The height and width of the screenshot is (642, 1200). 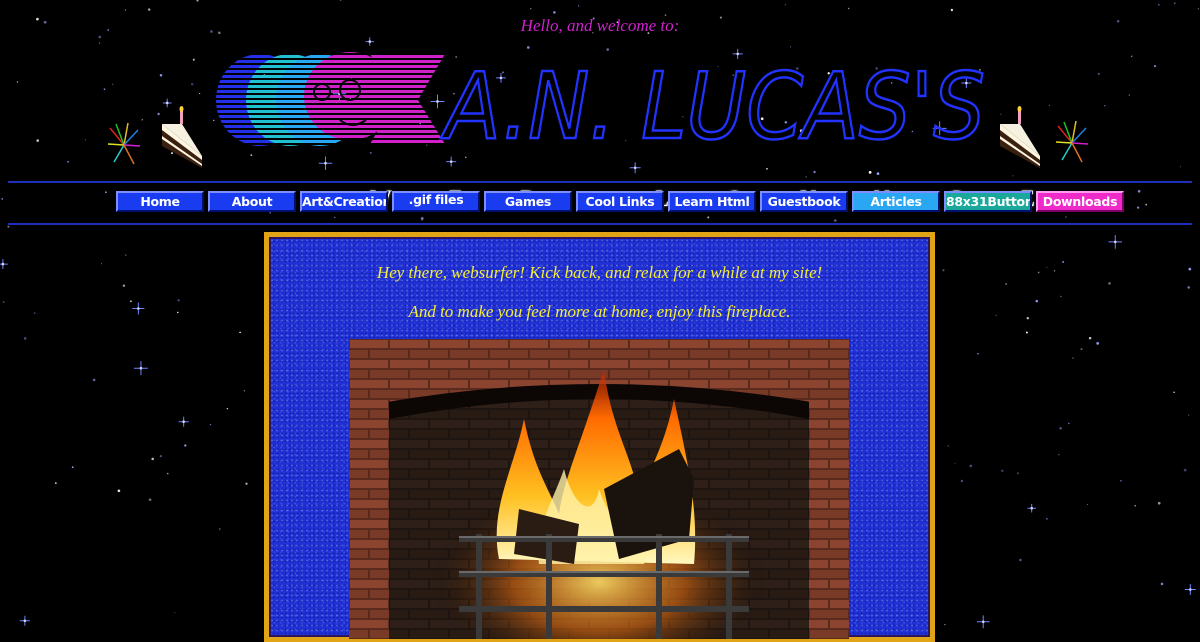 What do you see at coordinates (804, 201) in the screenshot?
I see `nav-guestbook-button: Guestbook` at bounding box center [804, 201].